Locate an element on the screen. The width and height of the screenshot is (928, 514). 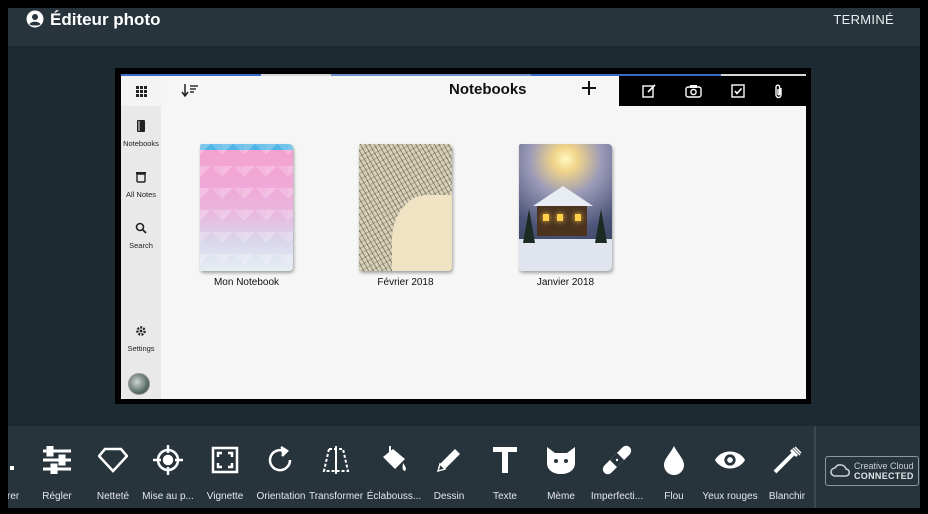
apps-grid-button is located at coordinates (141, 91).